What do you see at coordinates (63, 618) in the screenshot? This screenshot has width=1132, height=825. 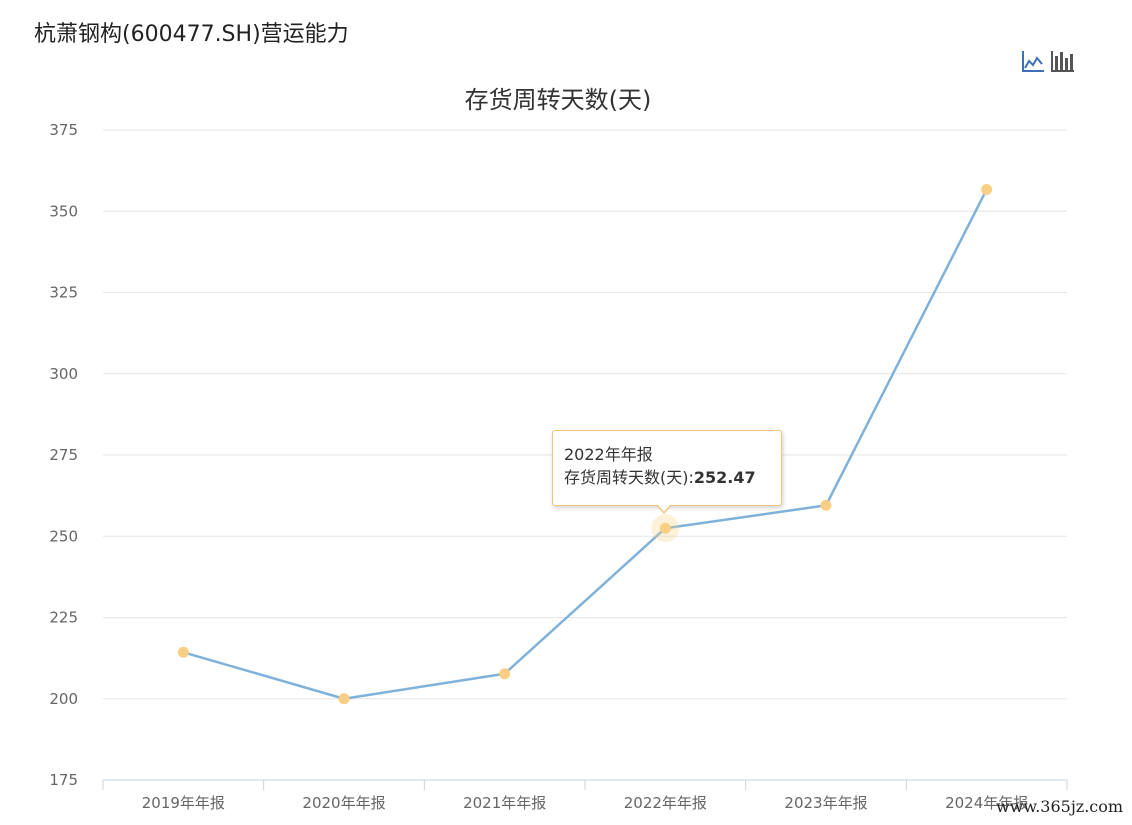 I see `y-tick-label: 225` at bounding box center [63, 618].